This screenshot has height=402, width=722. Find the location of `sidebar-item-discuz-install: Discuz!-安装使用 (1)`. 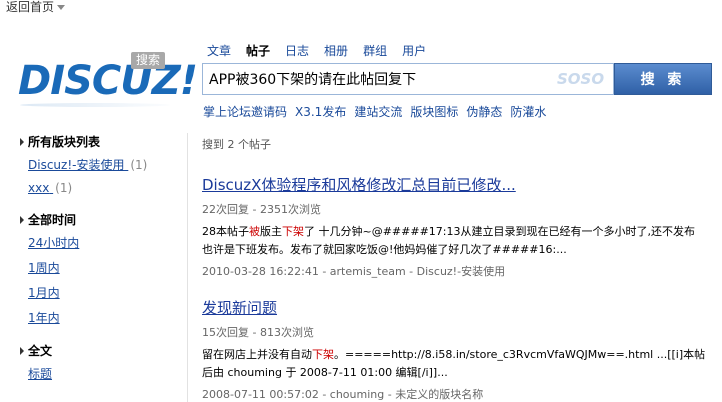

sidebar-item-discuz-install: Discuz!-安装使用 (1) is located at coordinates (100, 164).